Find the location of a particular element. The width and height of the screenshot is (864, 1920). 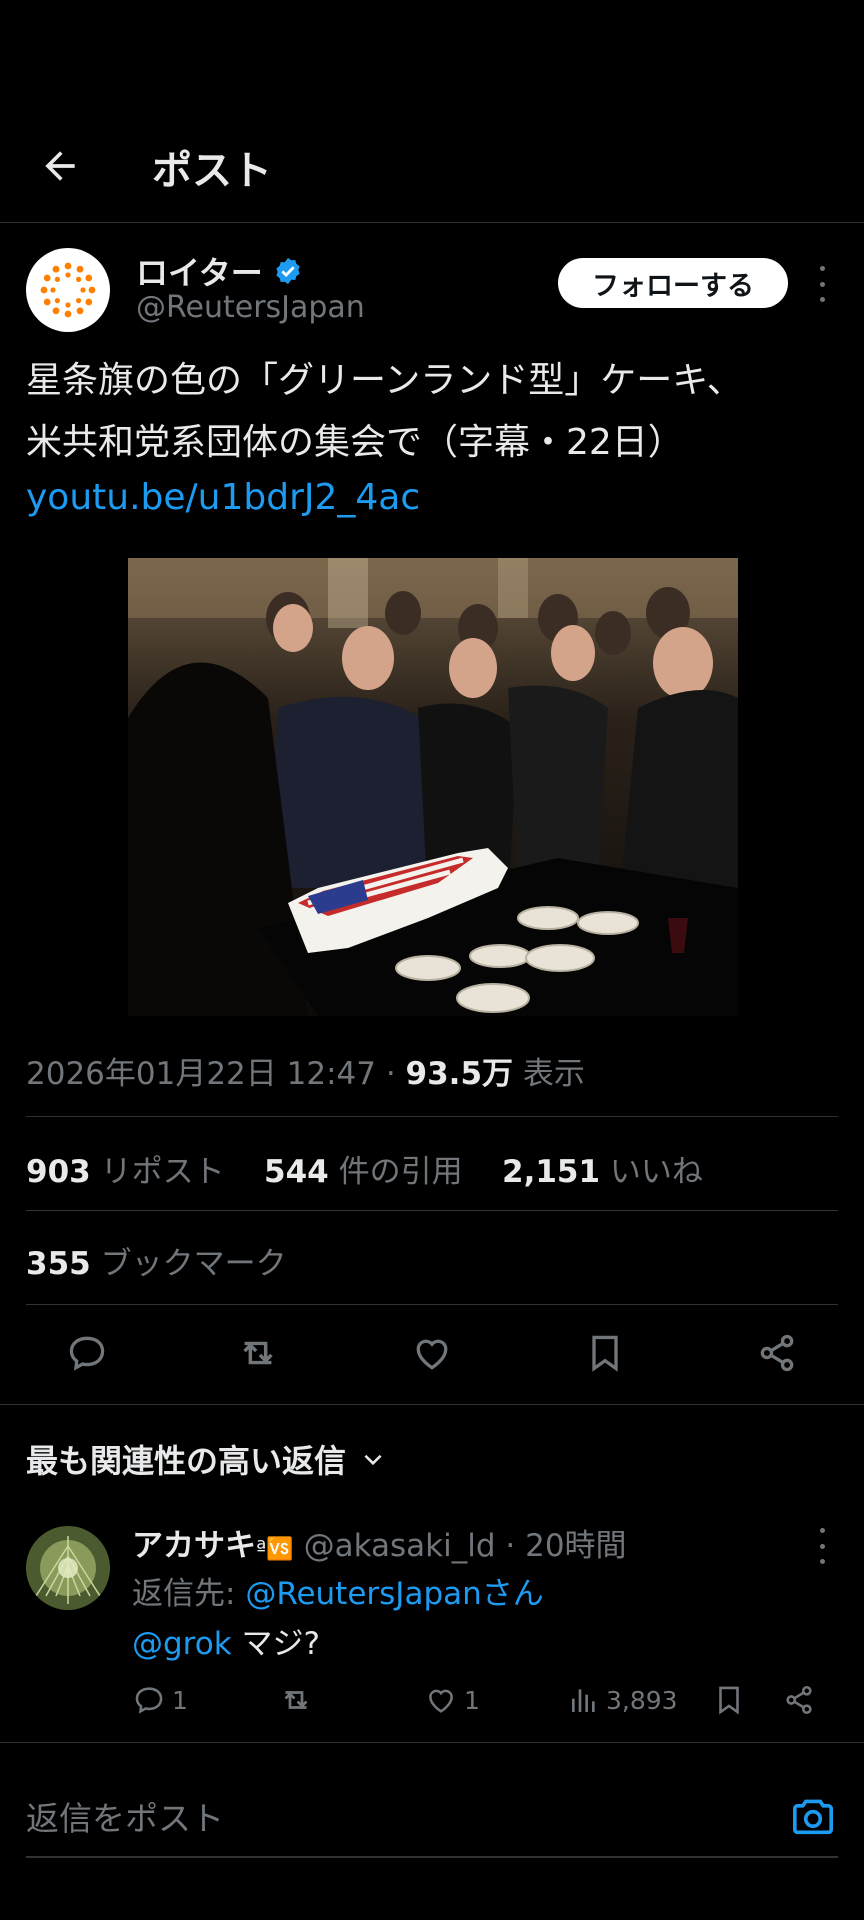

post-text-line: 米共和党系団体の集会で（字幕・22日） is located at coordinates (355, 442).